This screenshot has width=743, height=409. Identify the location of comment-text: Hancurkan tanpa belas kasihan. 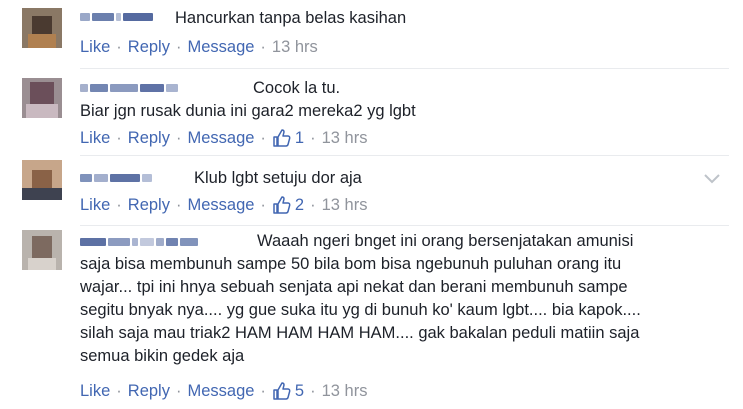
(291, 18).